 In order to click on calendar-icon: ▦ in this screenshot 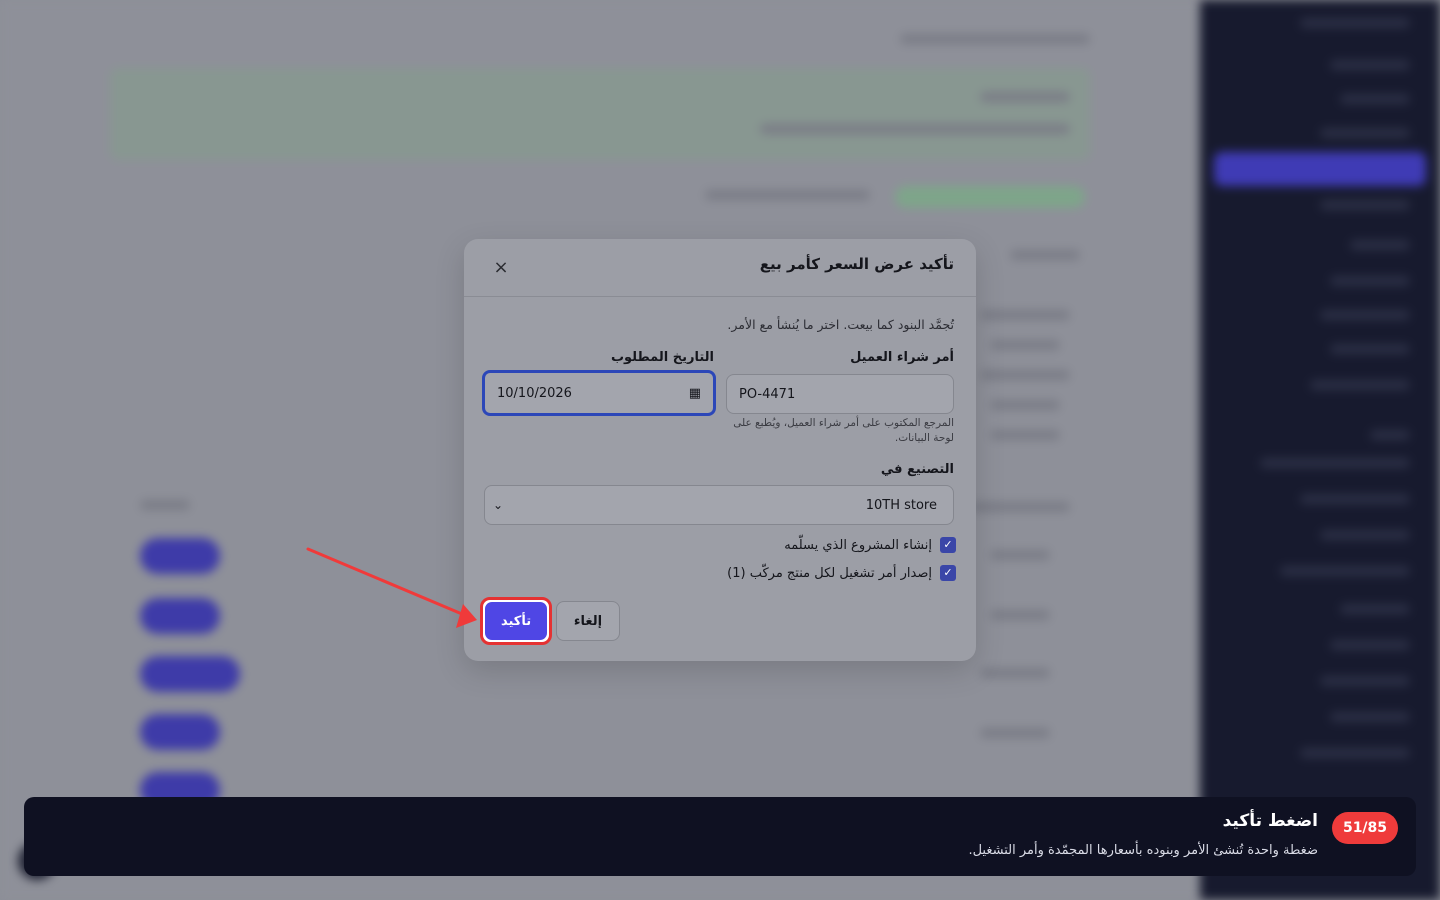, I will do `click(695, 393)`.